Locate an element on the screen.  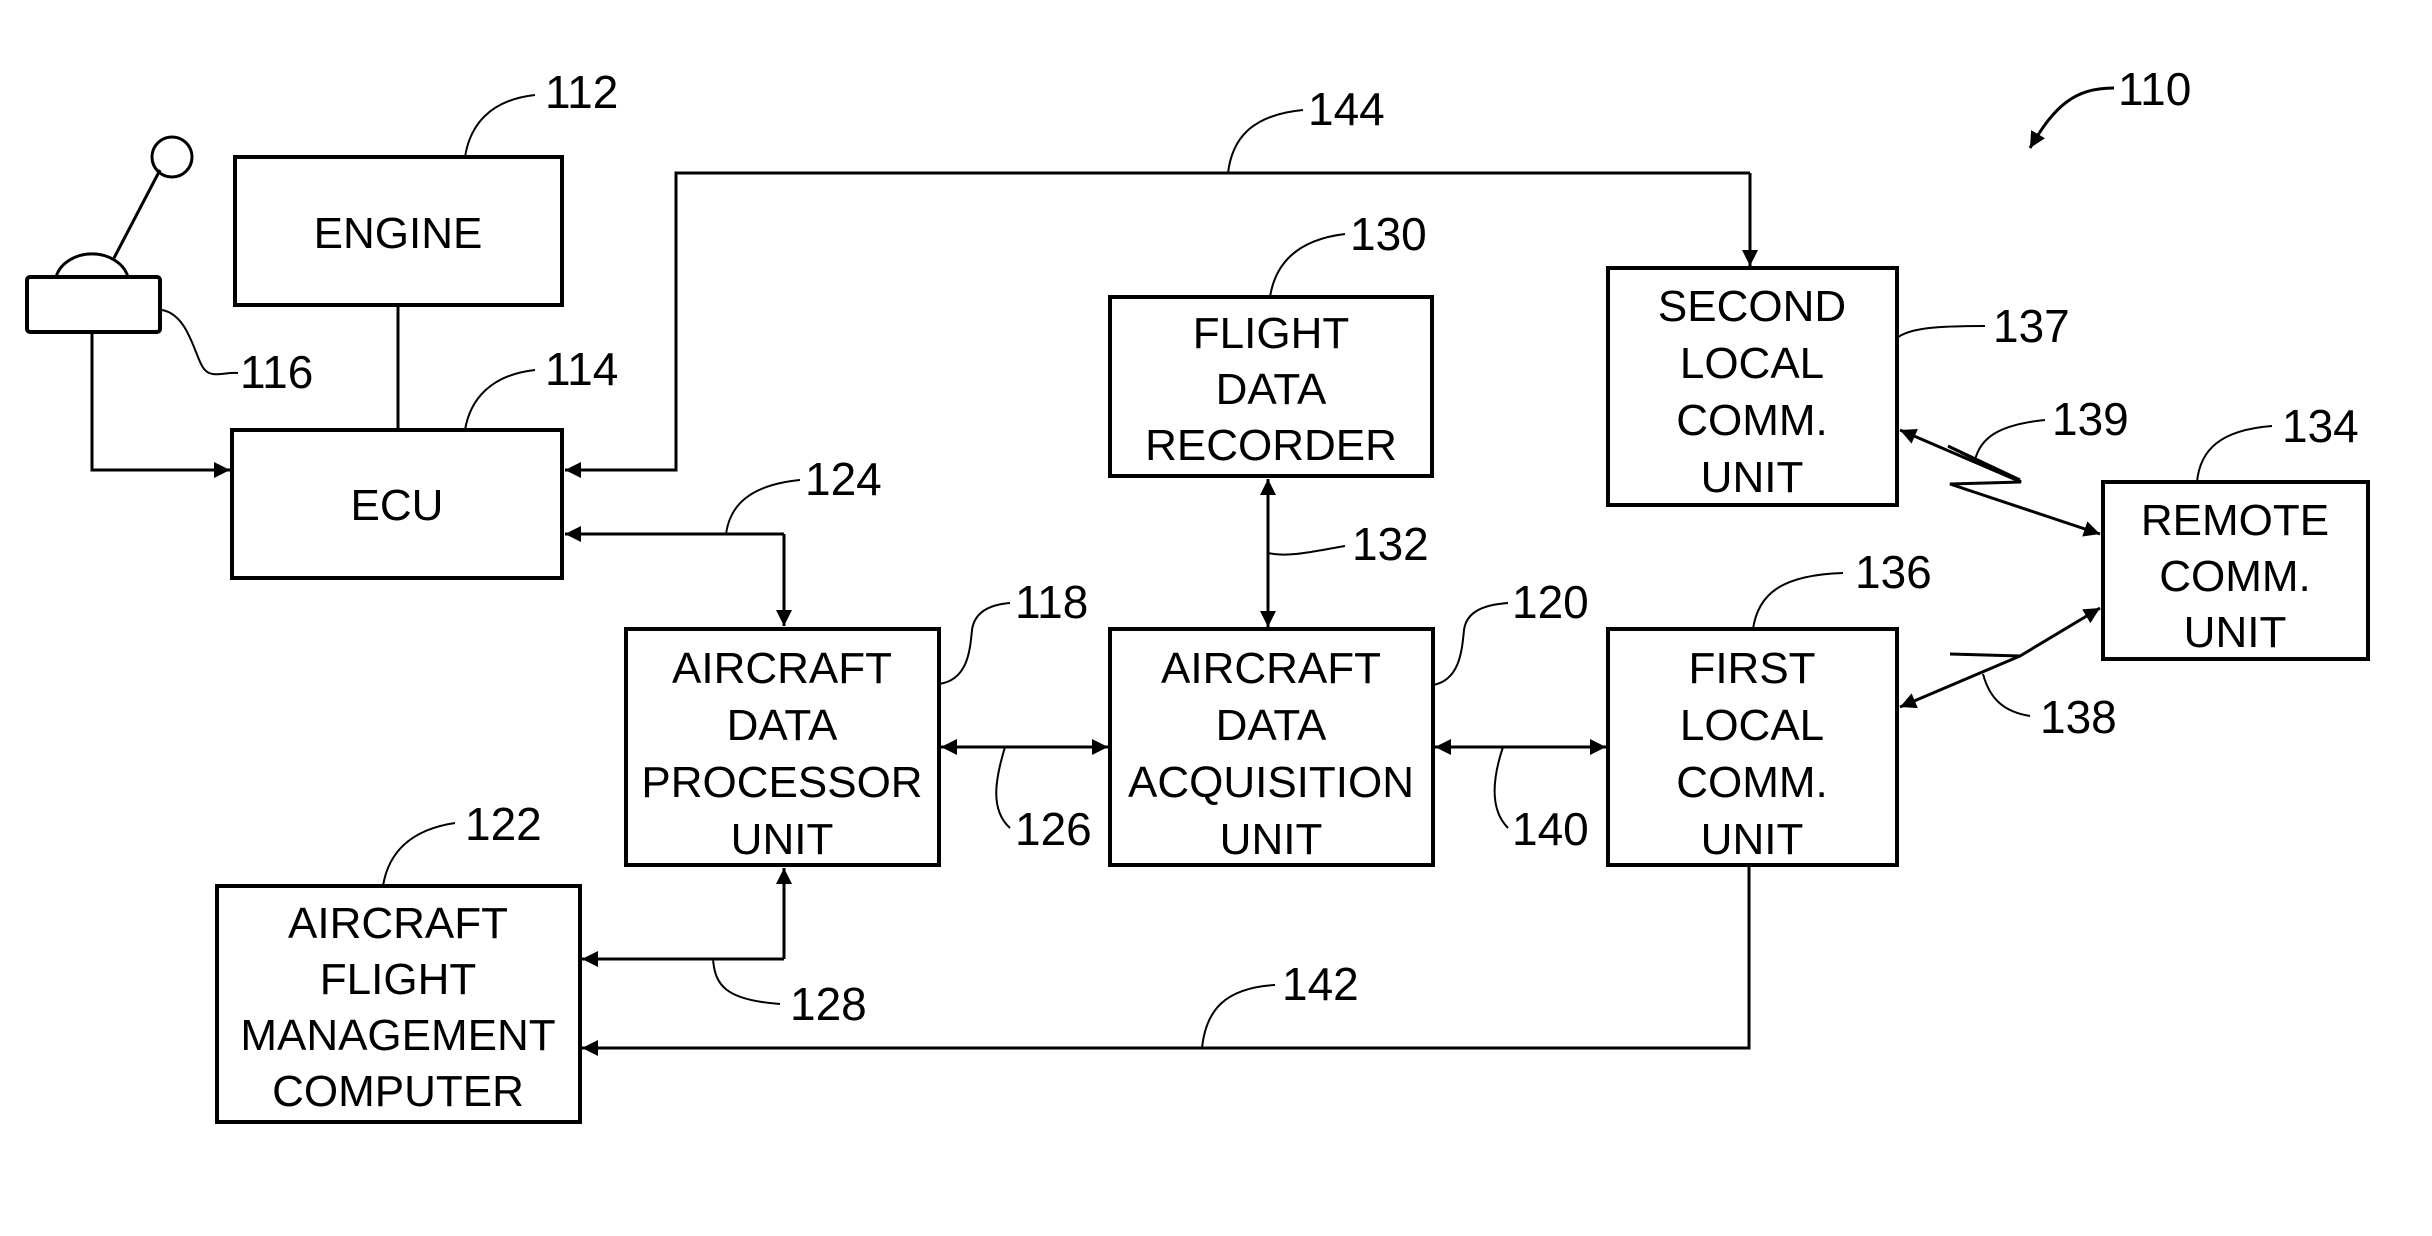
engine-block: ENGINE is located at coordinates (398, 231).